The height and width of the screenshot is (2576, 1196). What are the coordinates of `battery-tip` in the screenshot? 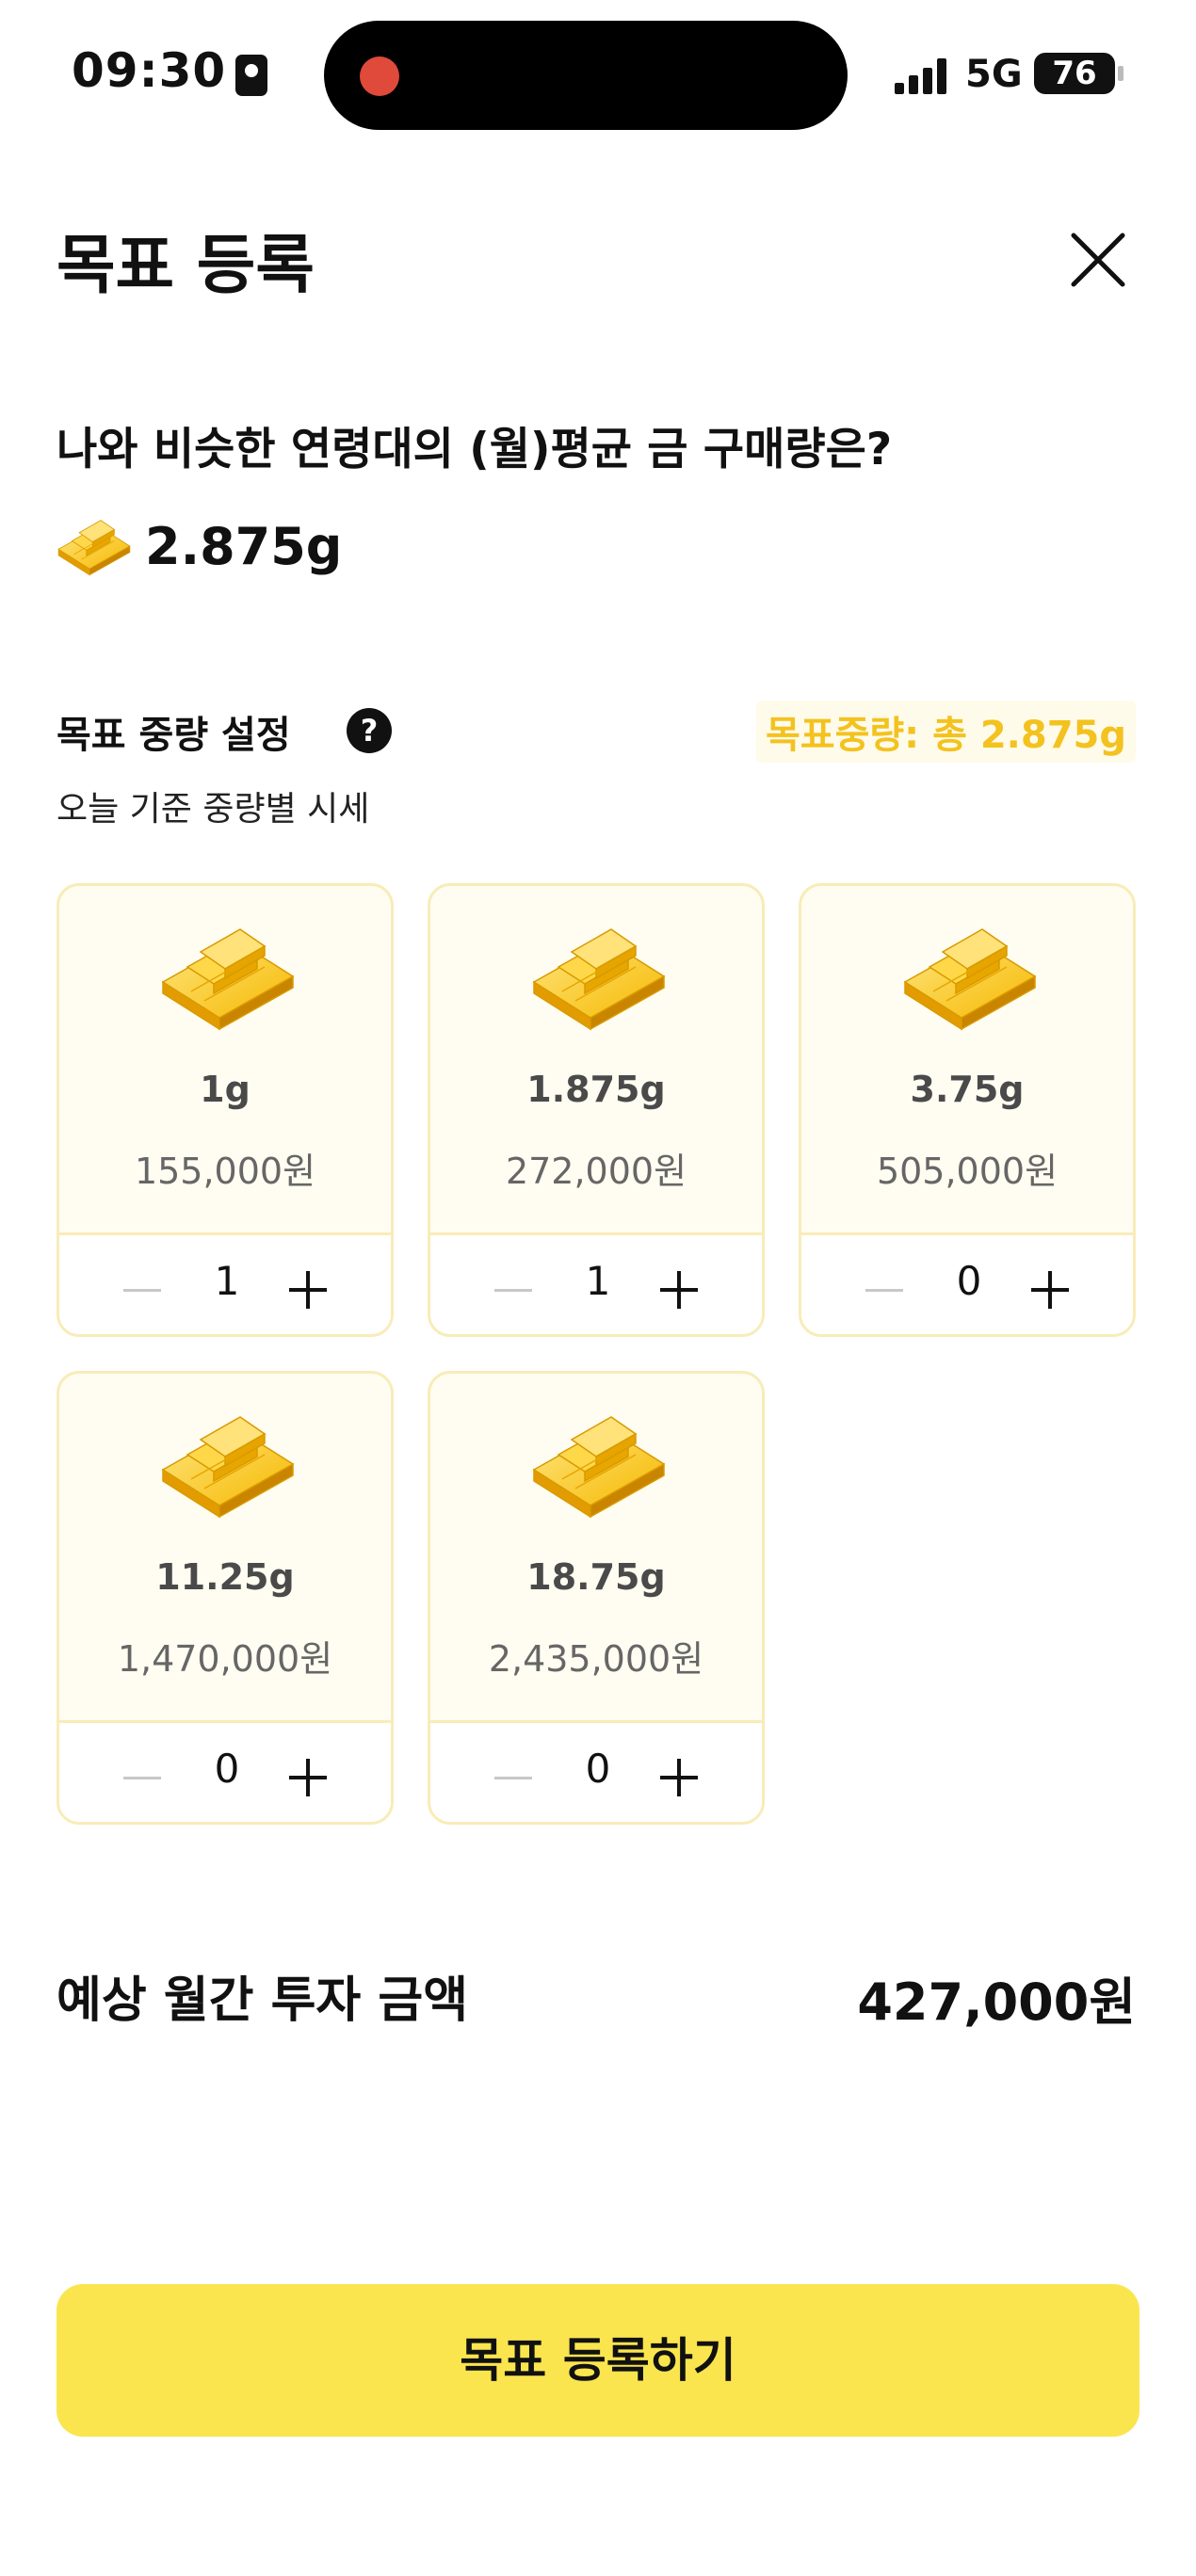 It's located at (1120, 73).